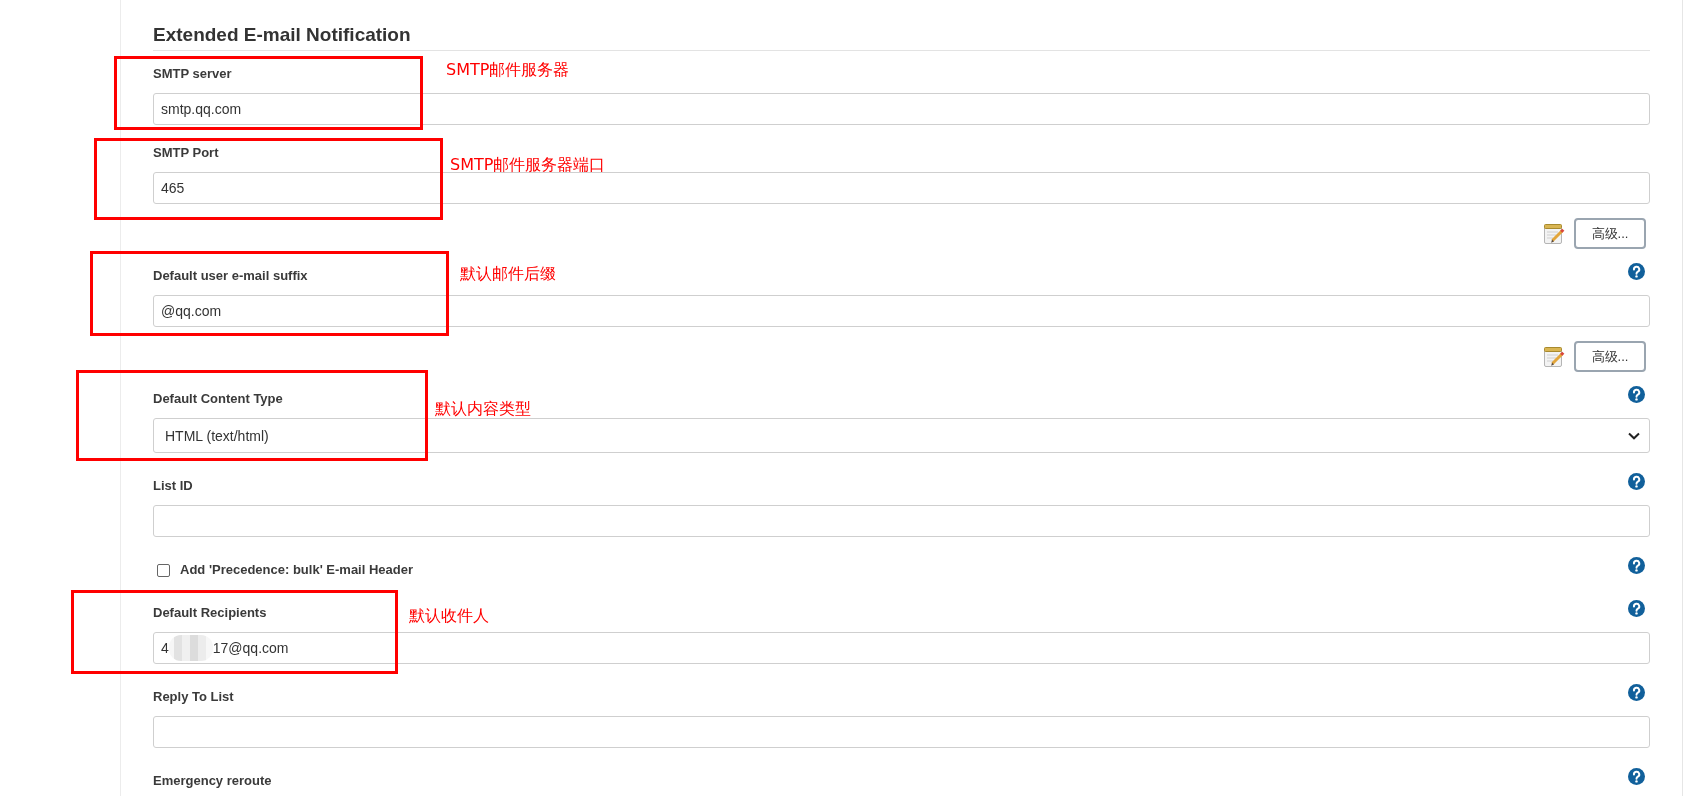 This screenshot has width=1683, height=796. I want to click on annotation-text: 默认收件人, so click(449, 616).